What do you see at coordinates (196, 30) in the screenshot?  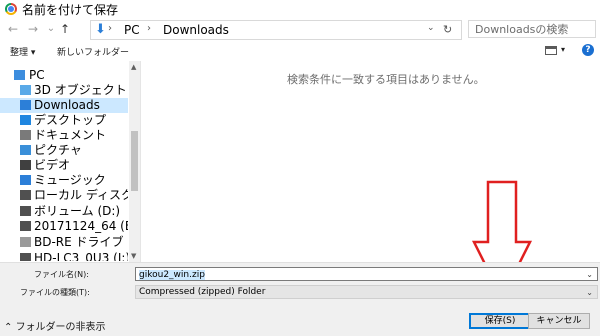 I see `breadcrumb-downloads: Downloads` at bounding box center [196, 30].